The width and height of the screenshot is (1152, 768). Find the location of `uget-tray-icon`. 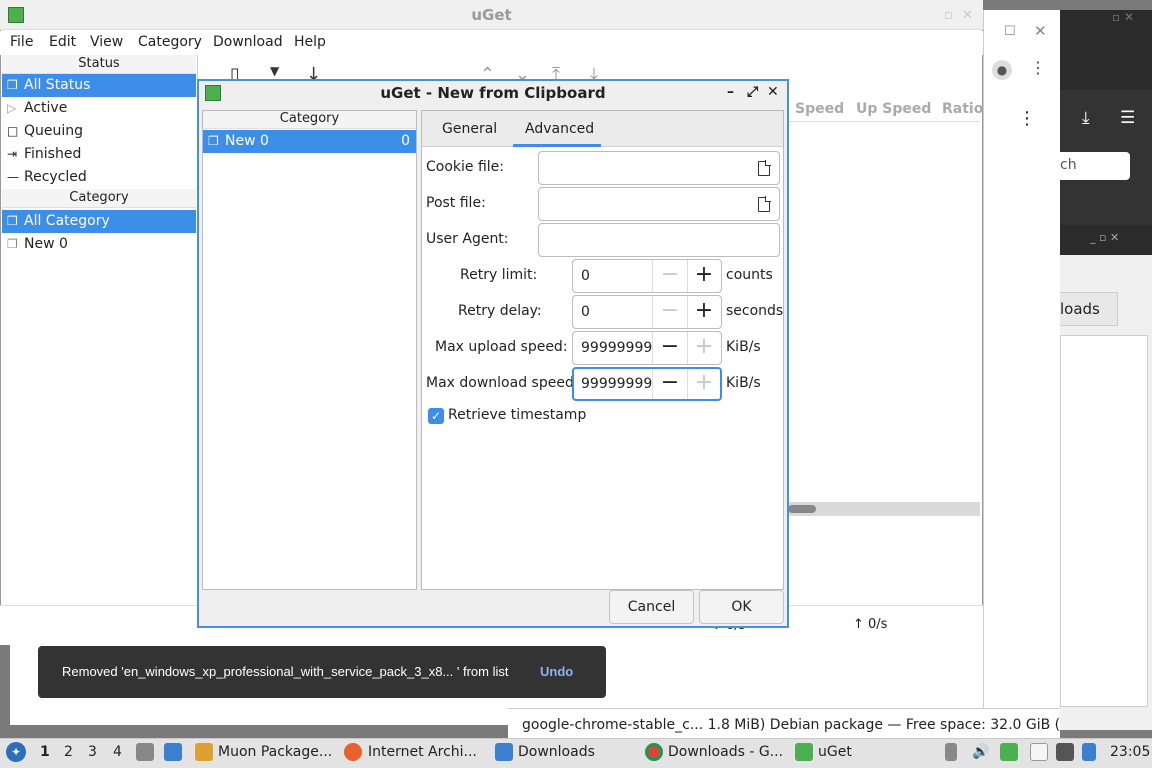

uget-tray-icon is located at coordinates (1009, 752).